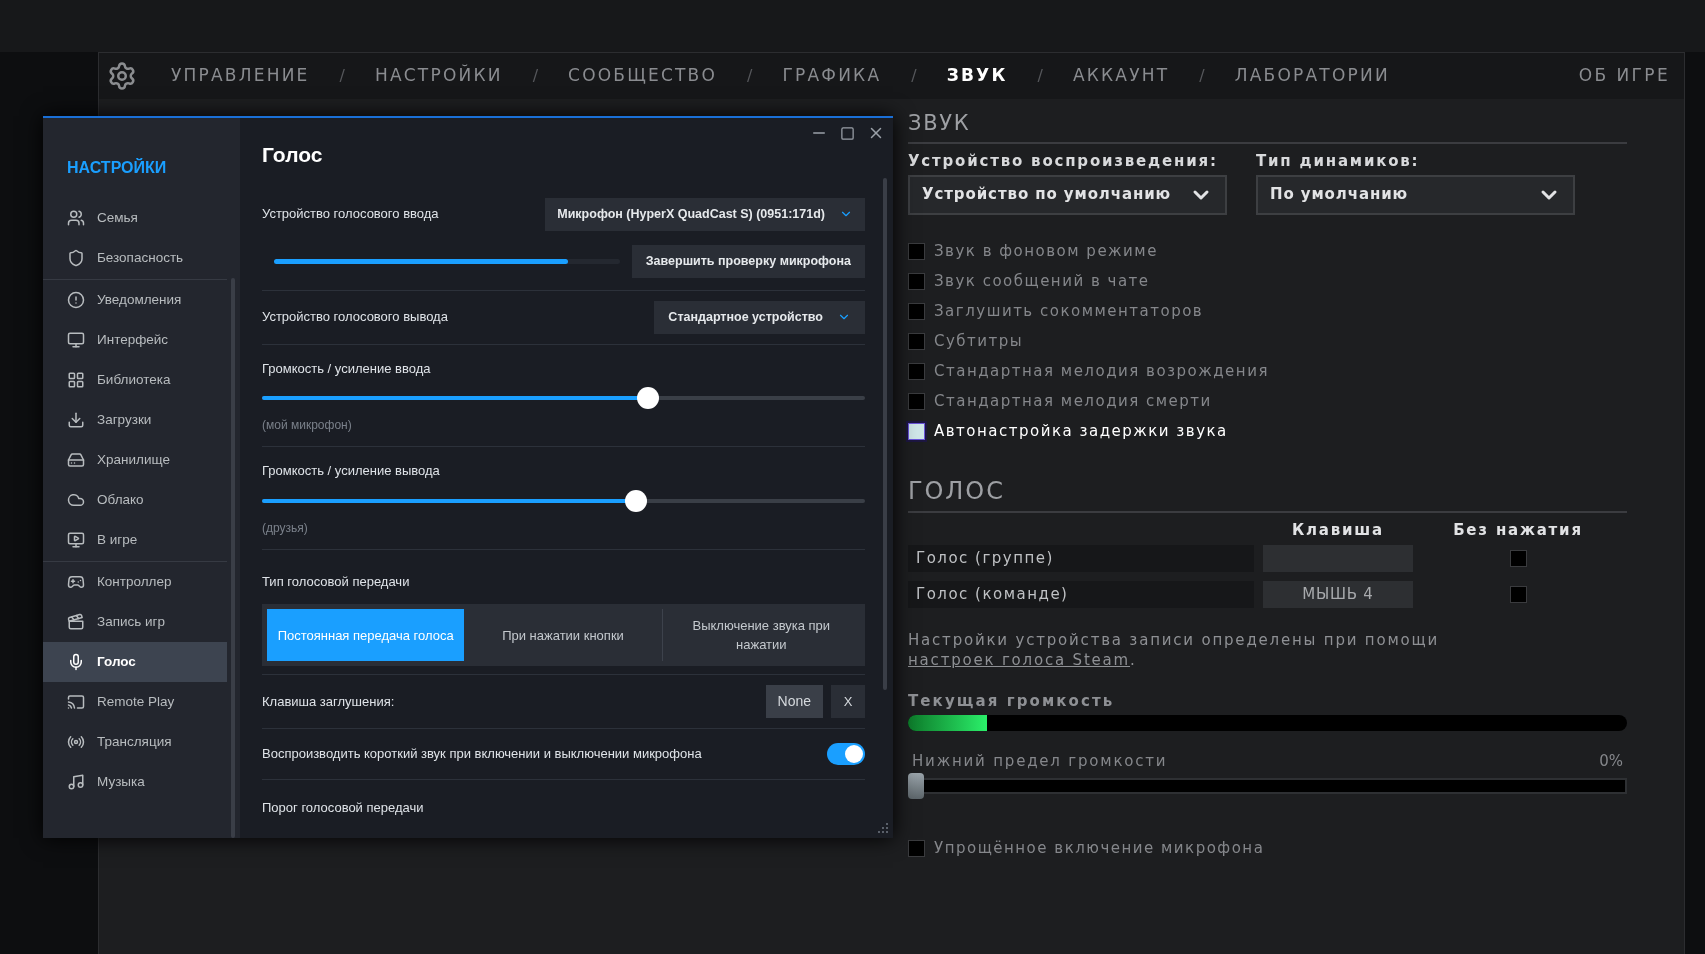 The width and height of the screenshot is (1705, 954). What do you see at coordinates (1121, 76) in the screenshot?
I see `nav-tab: АККАУНТ` at bounding box center [1121, 76].